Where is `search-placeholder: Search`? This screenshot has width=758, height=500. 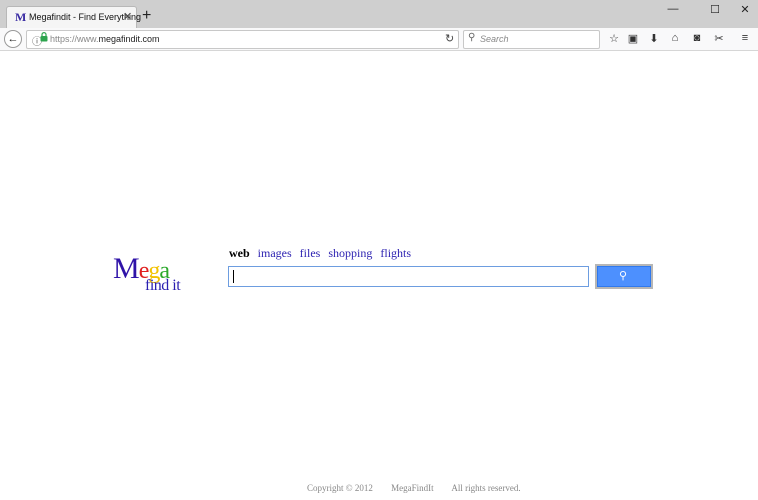 search-placeholder: Search is located at coordinates (494, 39).